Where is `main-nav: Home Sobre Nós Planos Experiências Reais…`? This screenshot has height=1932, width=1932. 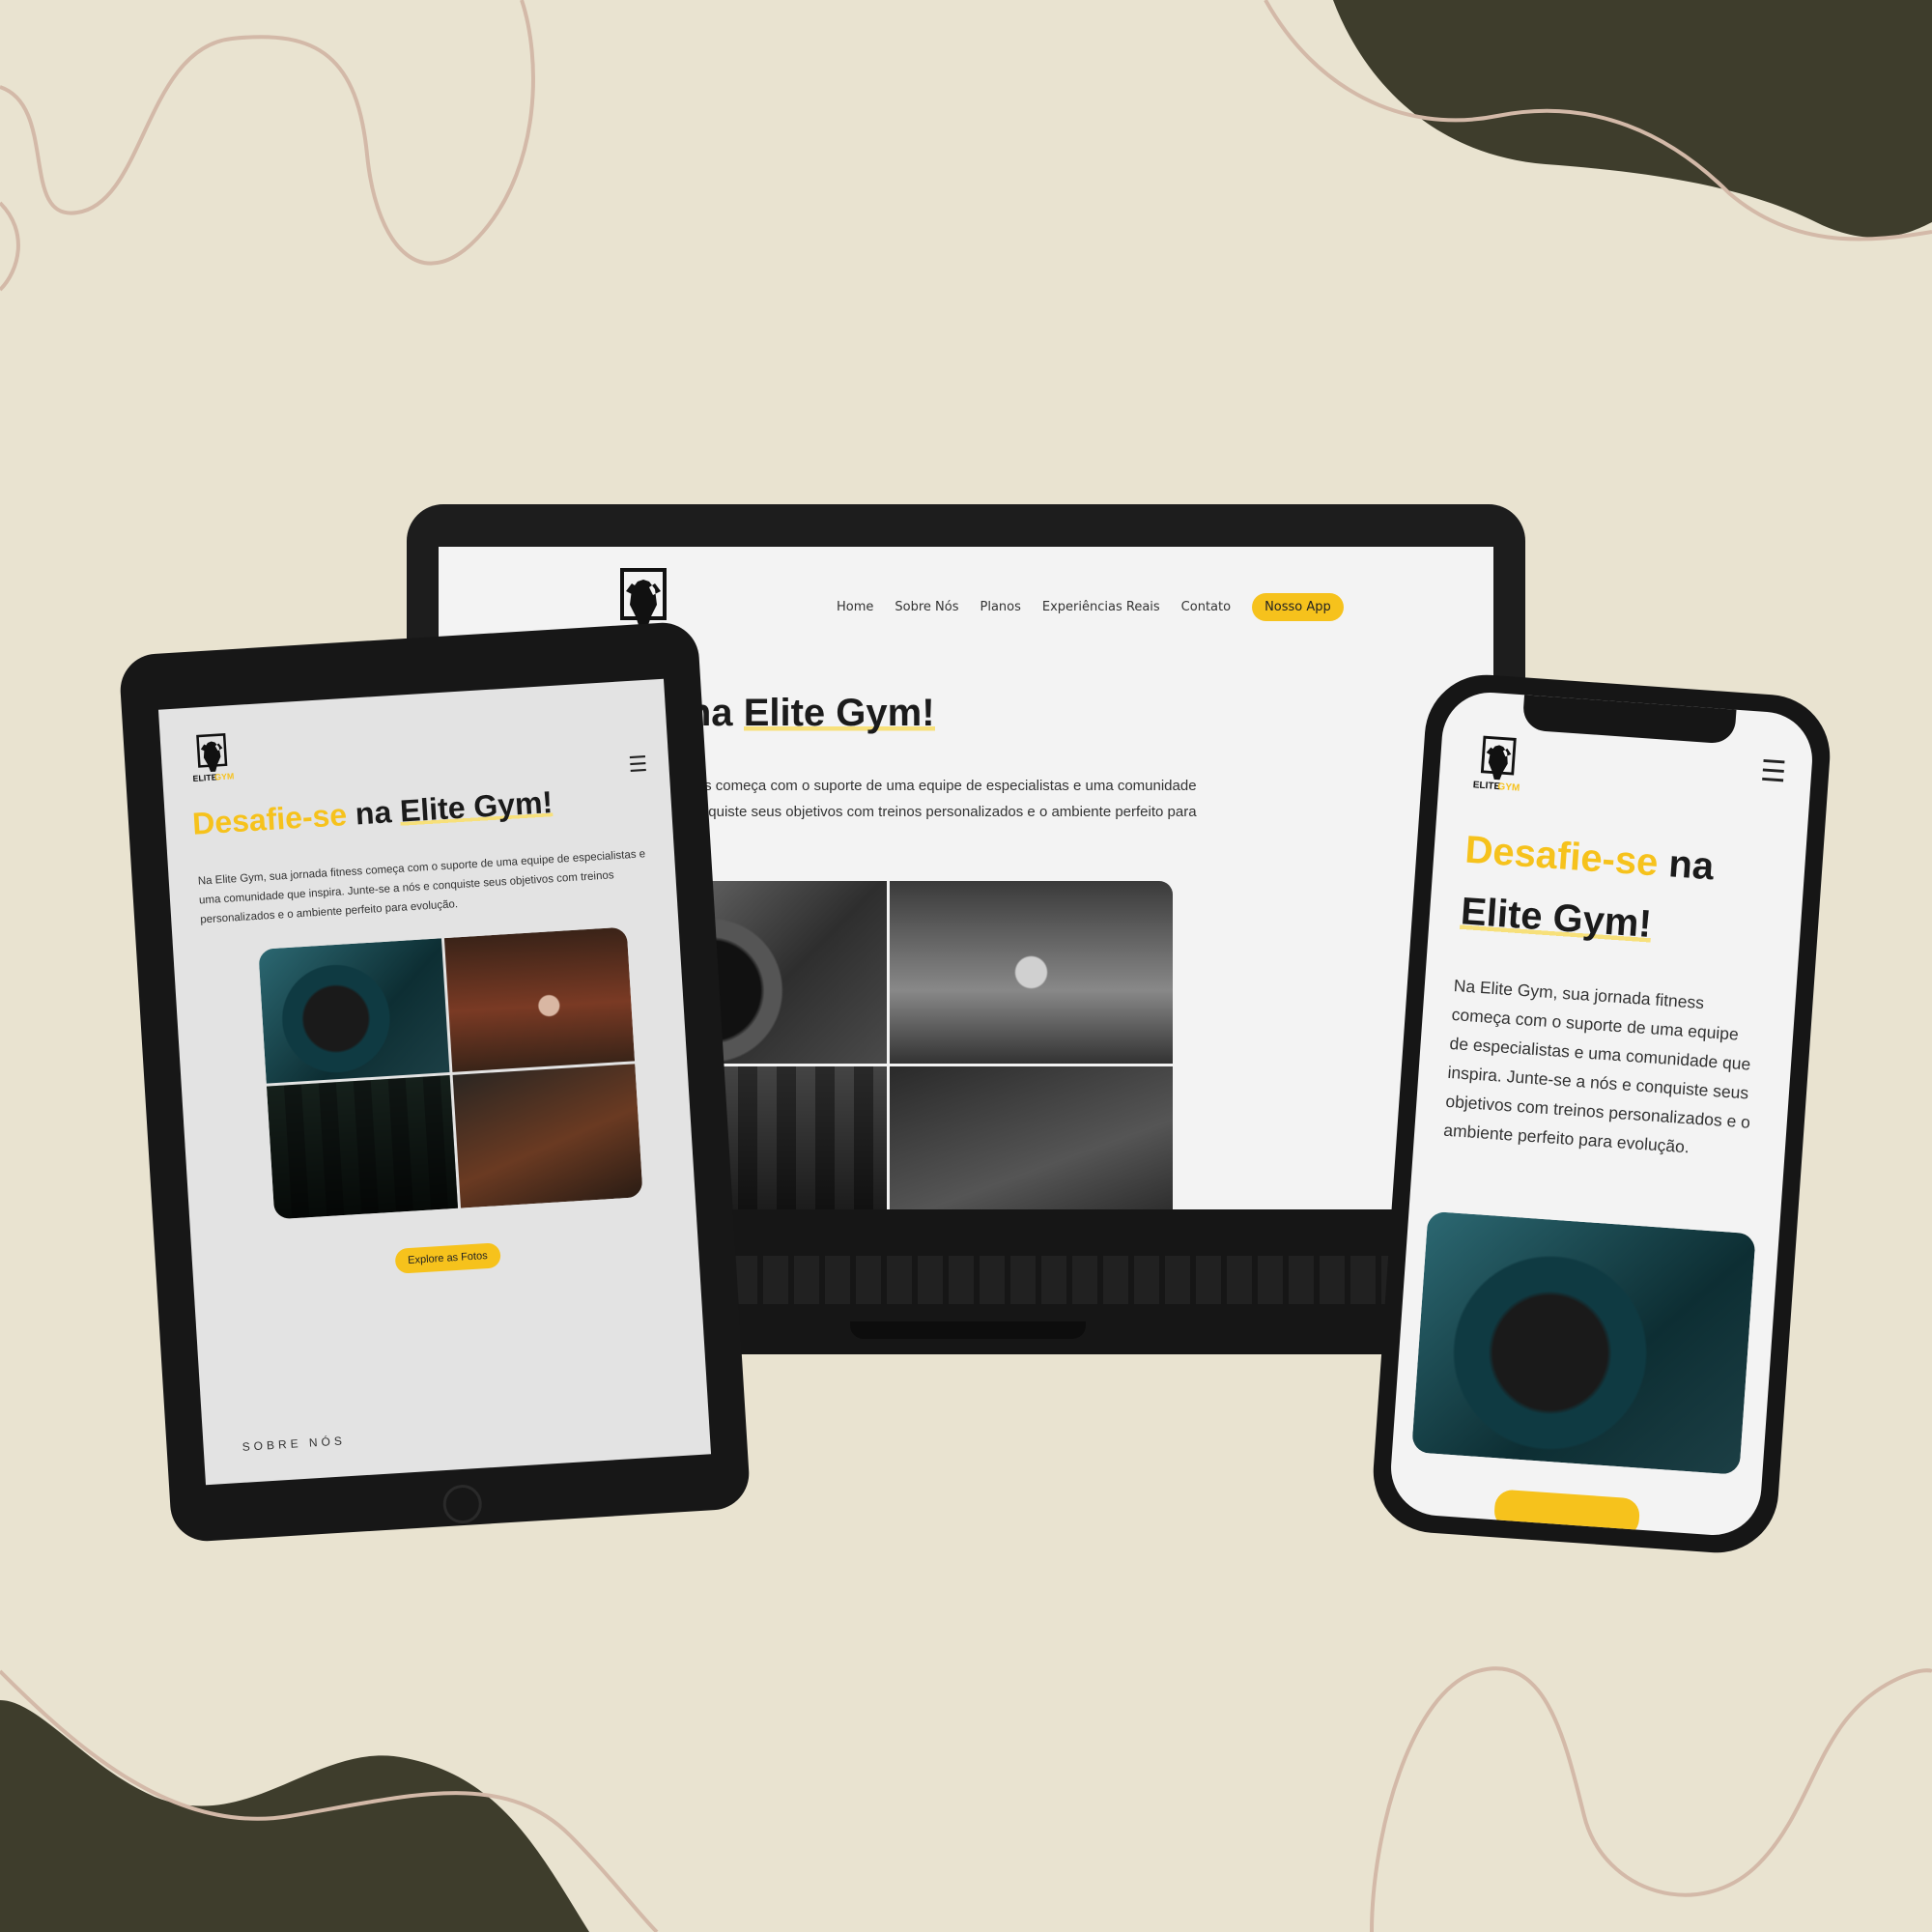
main-nav: Home Sobre Nós Planos Experiências Reais… is located at coordinates (1090, 607).